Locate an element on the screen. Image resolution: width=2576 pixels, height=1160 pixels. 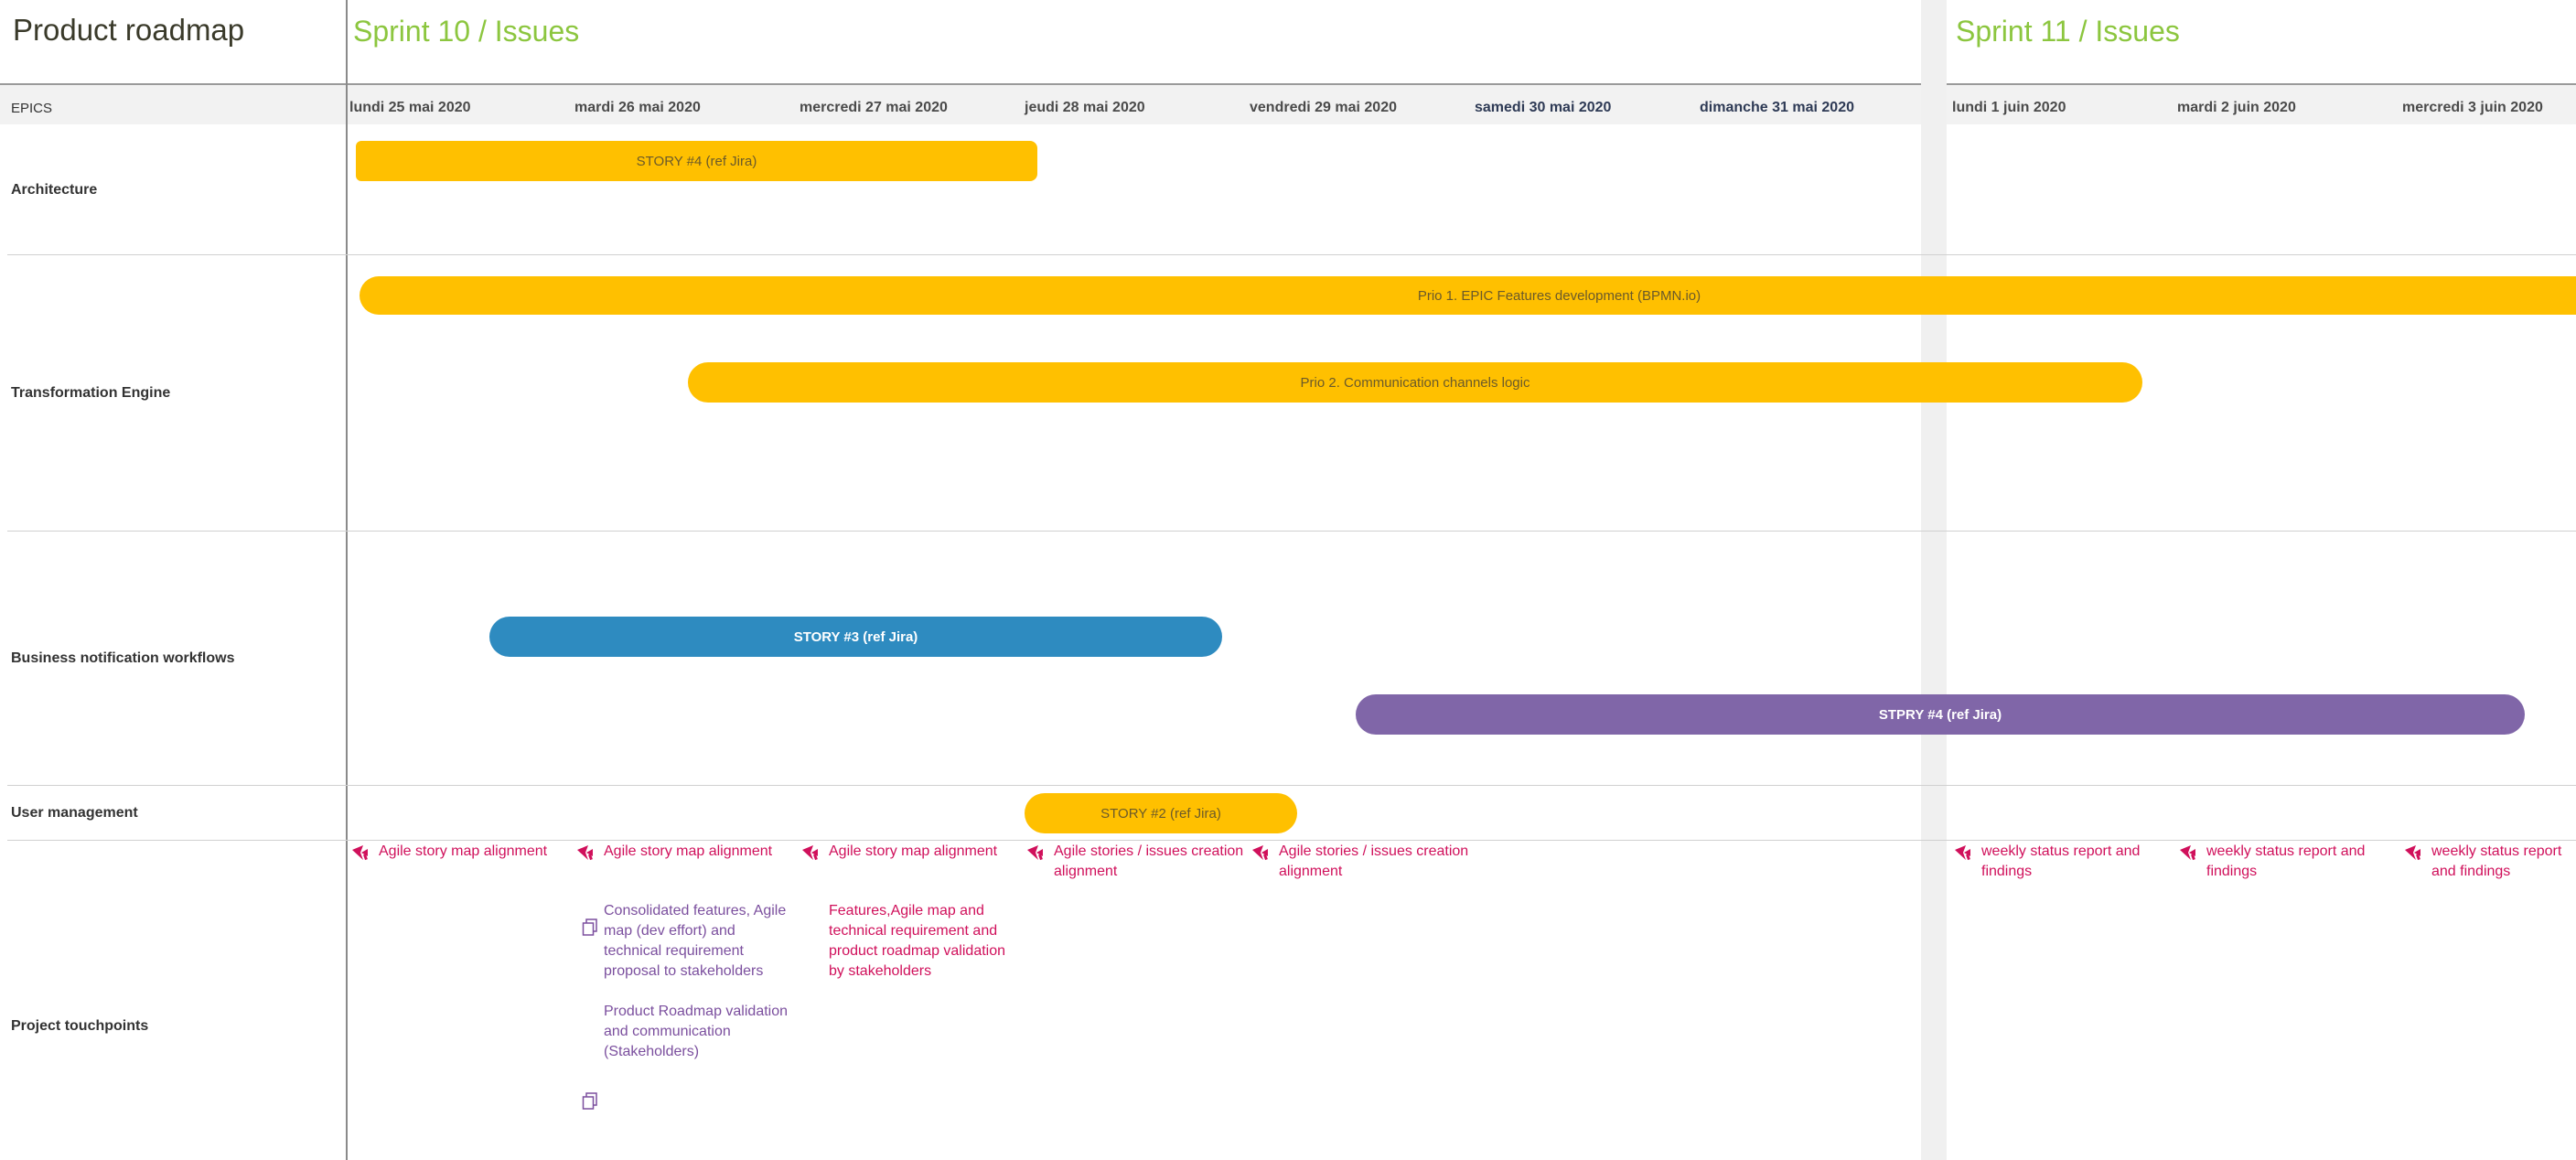
row-label-transformation-engine: Transformation Engine is located at coordinates (91, 393).